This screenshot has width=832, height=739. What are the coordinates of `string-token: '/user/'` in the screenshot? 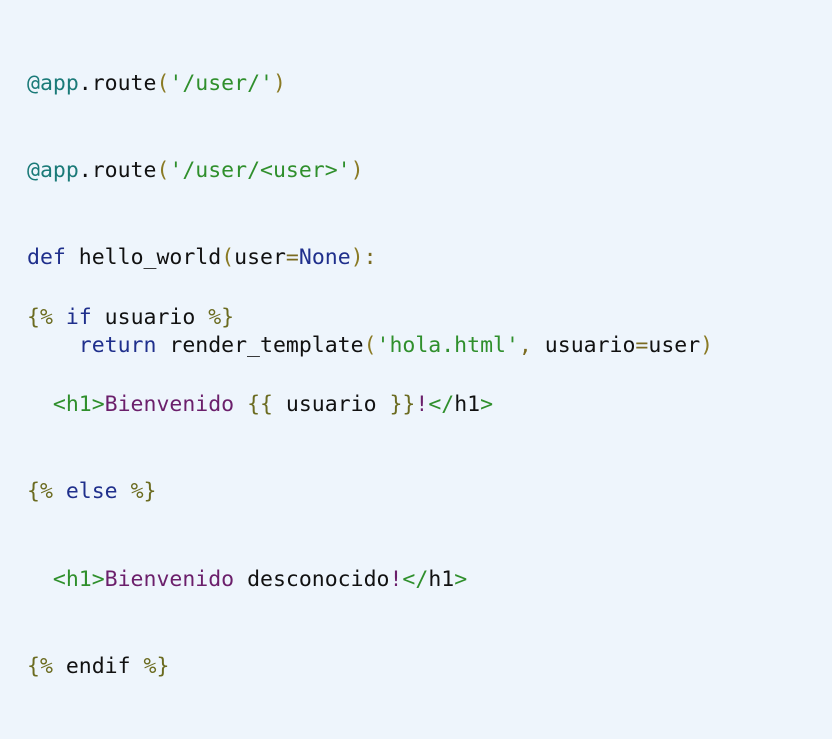 It's located at (221, 83).